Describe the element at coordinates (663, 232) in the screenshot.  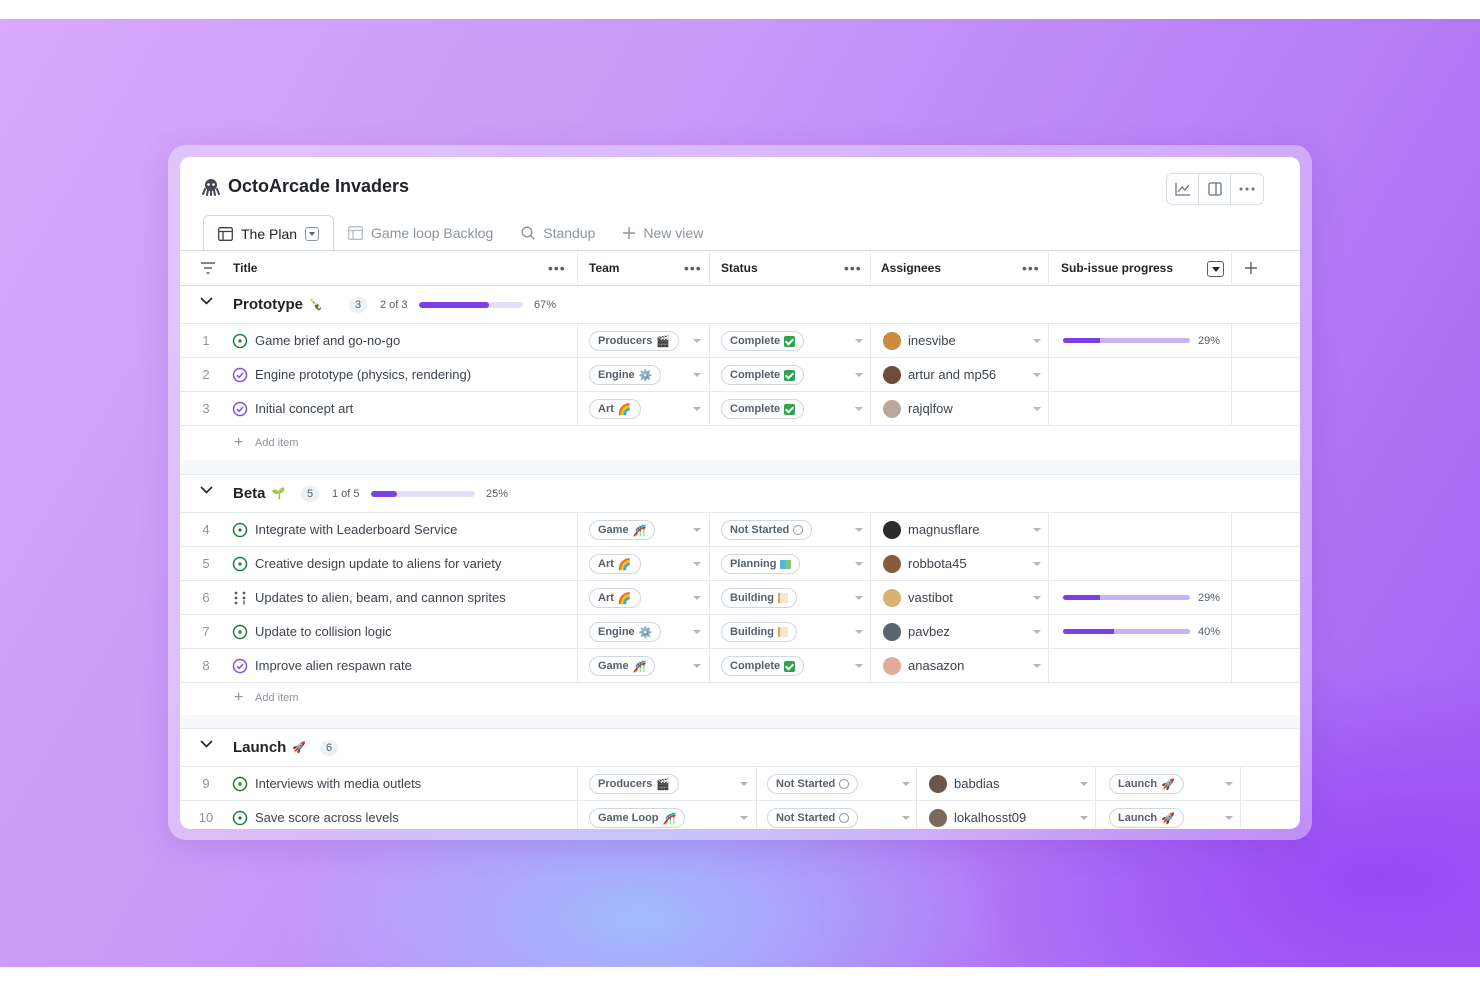
I see `tab-new-view: New view` at that location.